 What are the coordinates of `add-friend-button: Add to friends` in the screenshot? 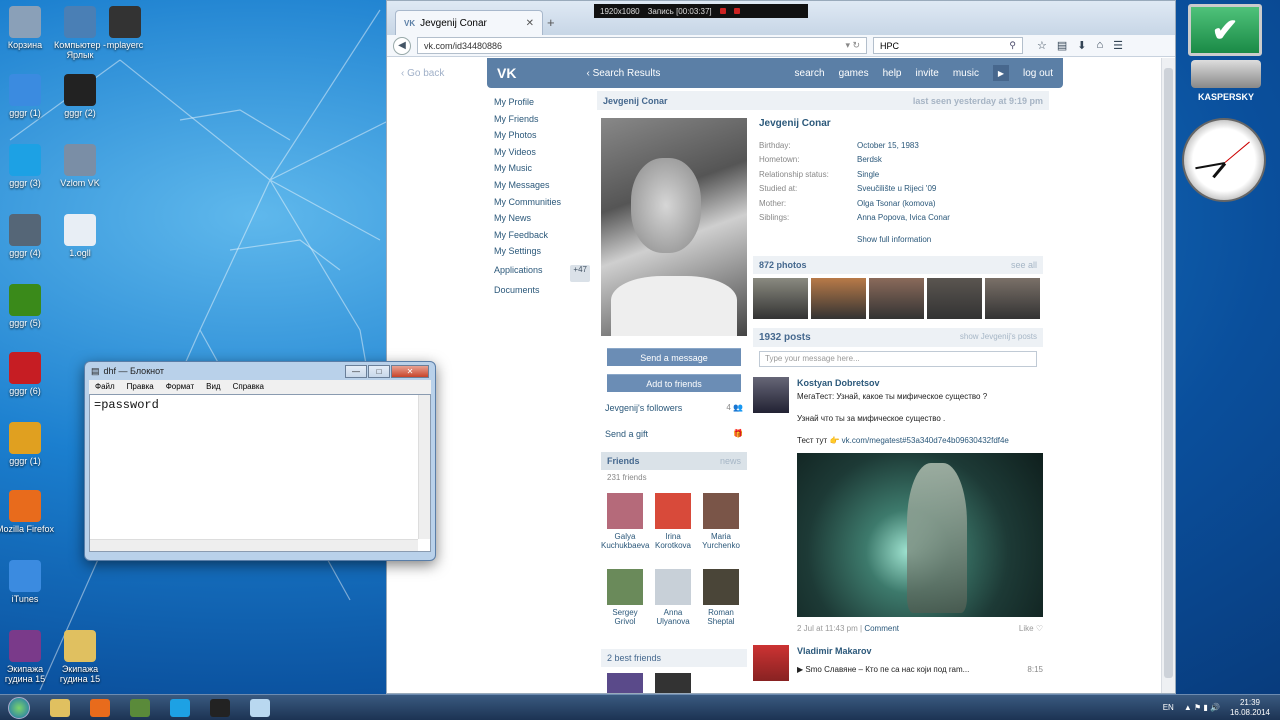 It's located at (674, 383).